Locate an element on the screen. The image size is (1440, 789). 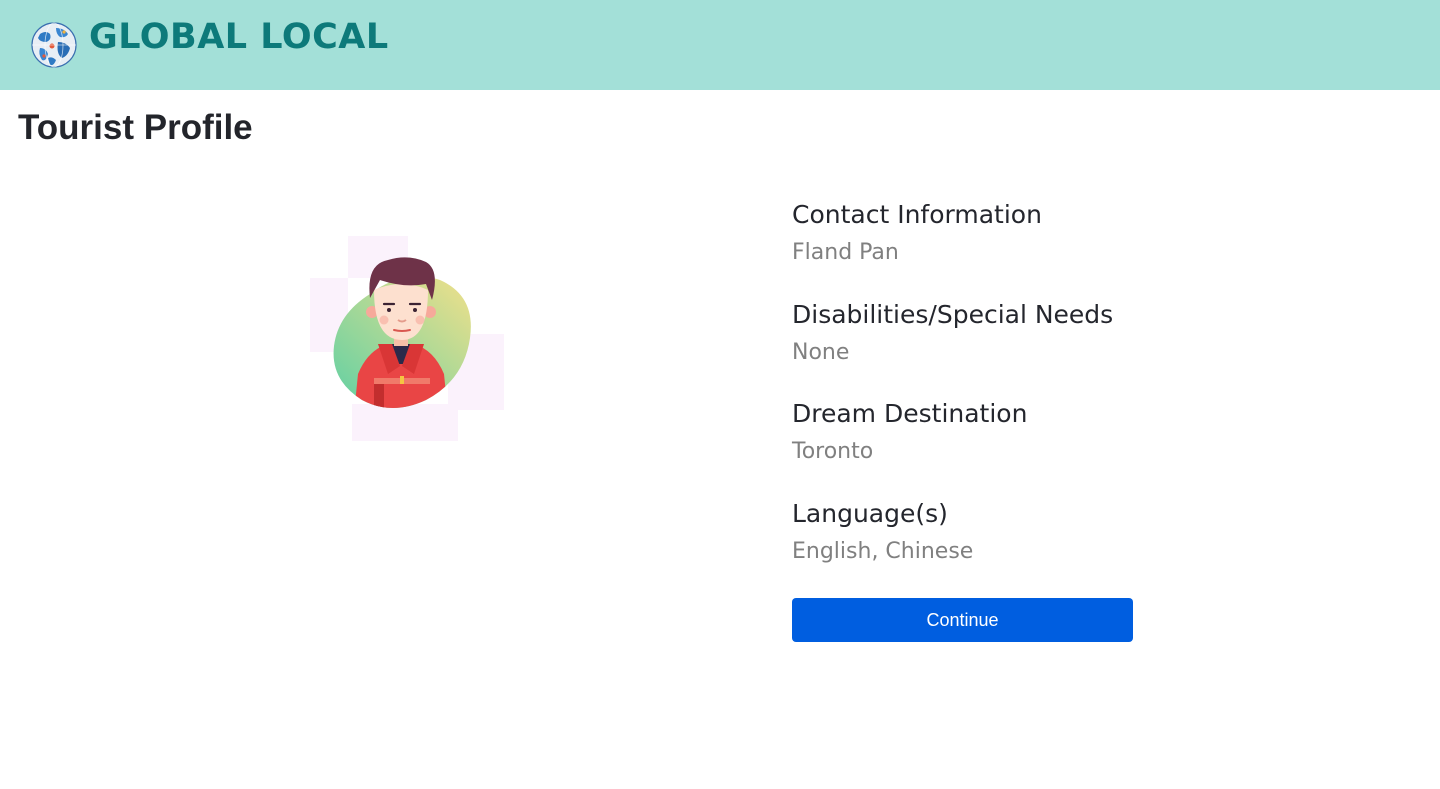
brand-name: GLOBAL LOCAL is located at coordinates (239, 37).